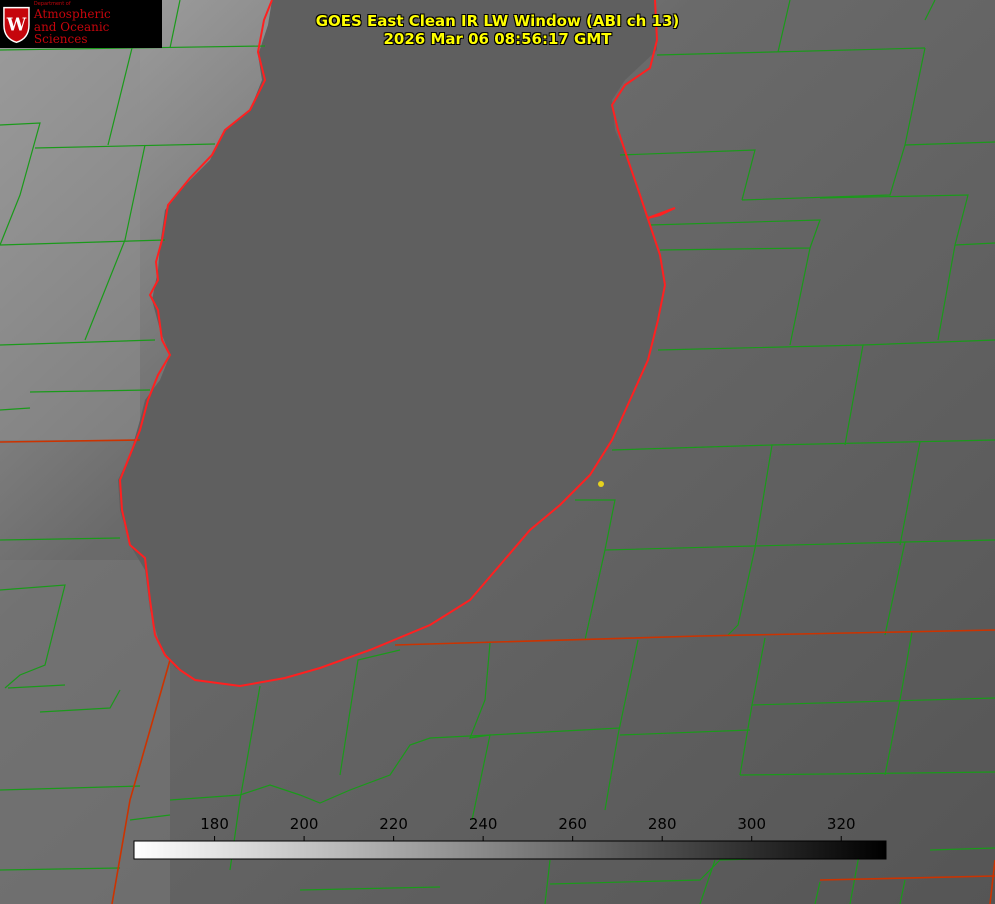 The image size is (995, 904). I want to click on colorbar-tick-label: 220, so click(393, 824).